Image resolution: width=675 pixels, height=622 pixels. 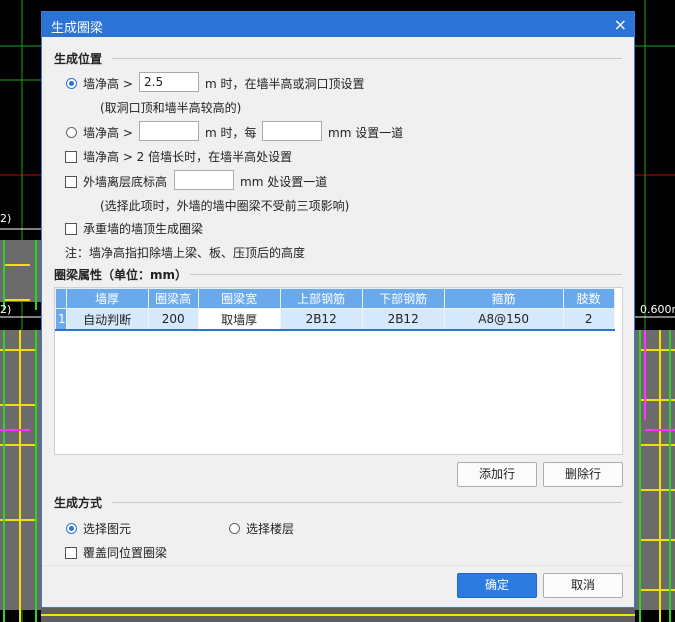 I want to click on radio-wall-height-half, so click(x=71, y=83).